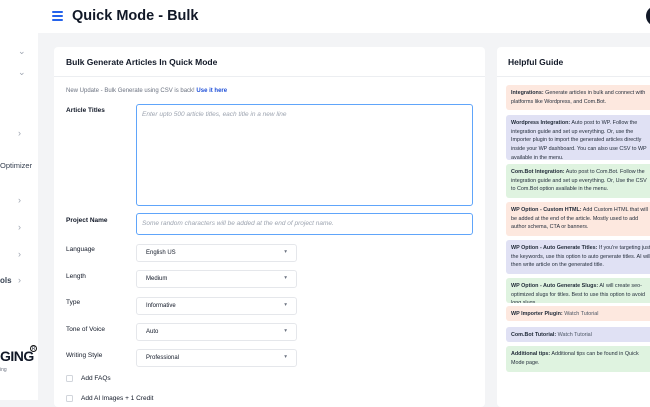 Image resolution: width=650 pixels, height=407 pixels. What do you see at coordinates (648, 16) in the screenshot?
I see `avatar` at bounding box center [648, 16].